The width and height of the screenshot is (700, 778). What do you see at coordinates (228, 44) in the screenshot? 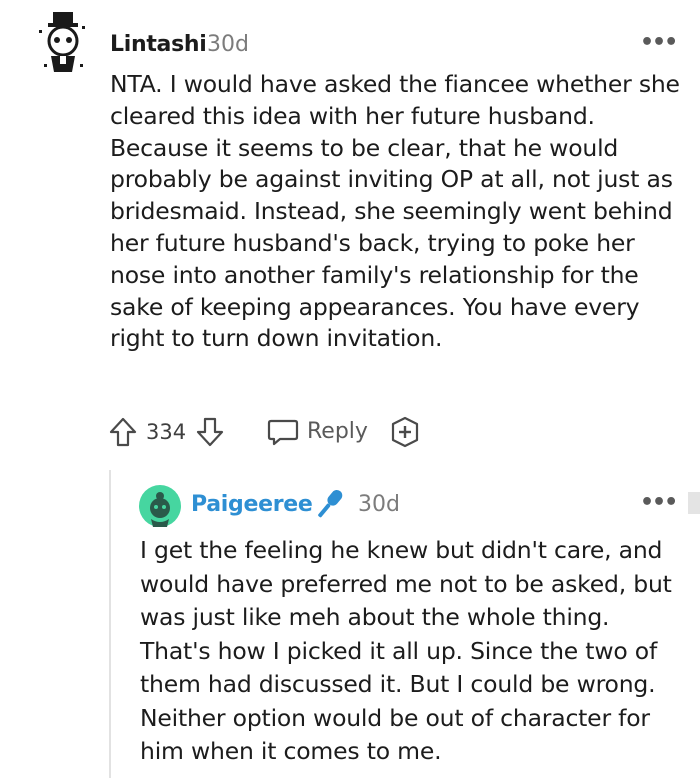
I see `comment-age: 30d` at bounding box center [228, 44].